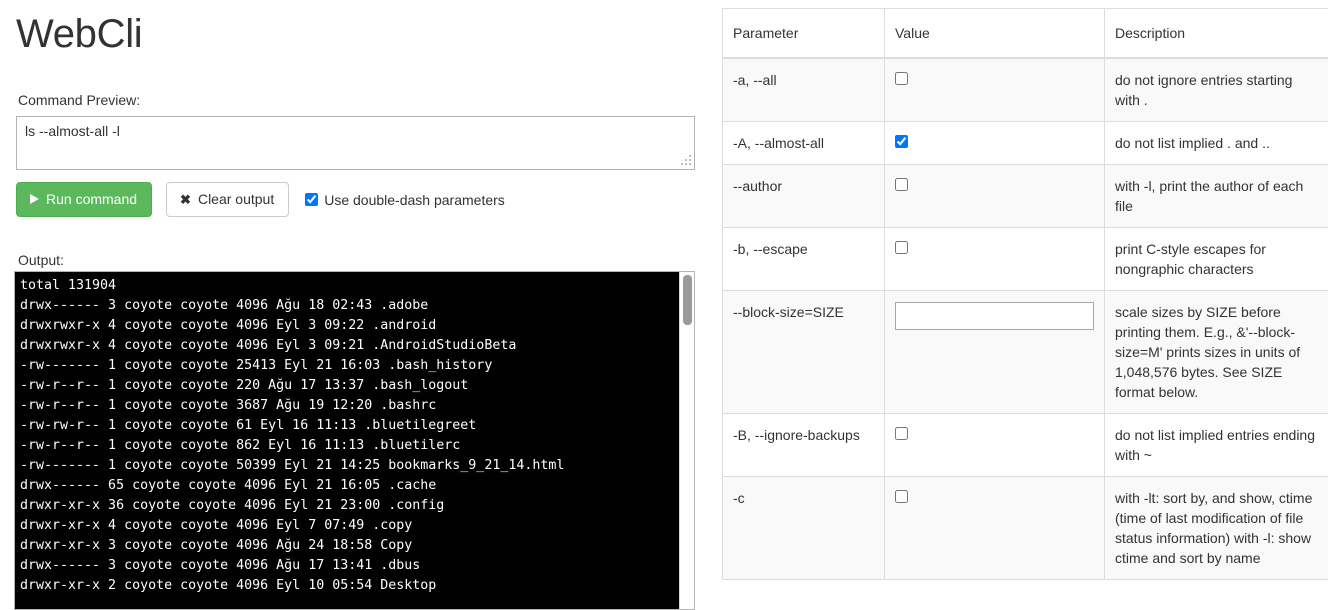 The width and height of the screenshot is (1328, 610). What do you see at coordinates (34, 199) in the screenshot?
I see `play-icon` at bounding box center [34, 199].